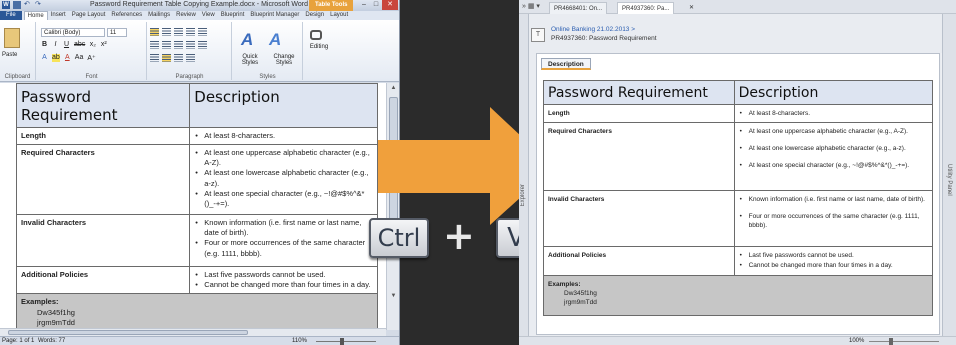 This screenshot has height=345, width=956. I want to click on clipboard-group: Paste Clipboard, so click(18, 51).